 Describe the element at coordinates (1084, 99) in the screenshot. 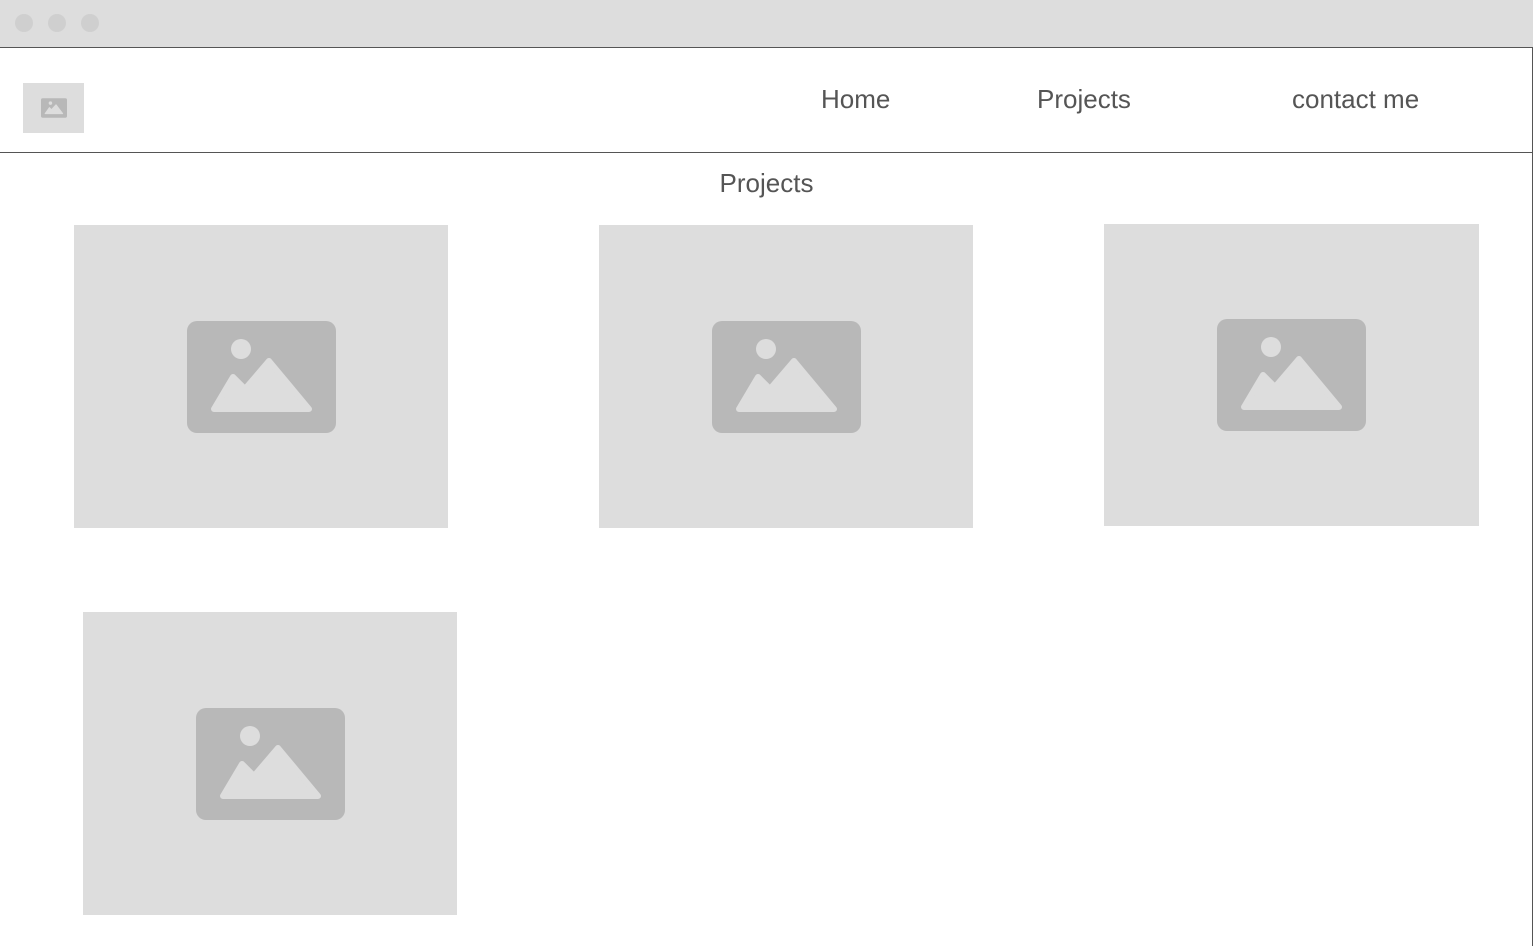

I see `nav-projects-link: Projects` at that location.